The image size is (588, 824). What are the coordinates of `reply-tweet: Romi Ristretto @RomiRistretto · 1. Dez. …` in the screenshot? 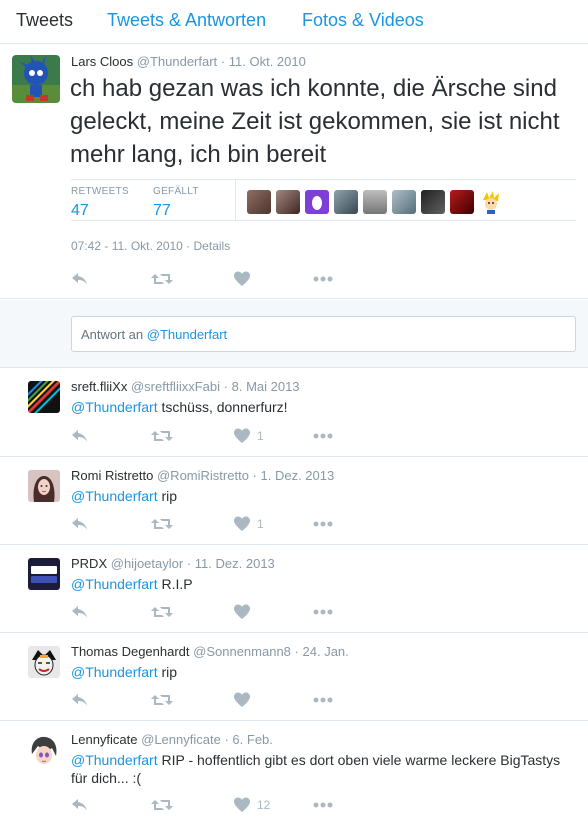 It's located at (294, 501).